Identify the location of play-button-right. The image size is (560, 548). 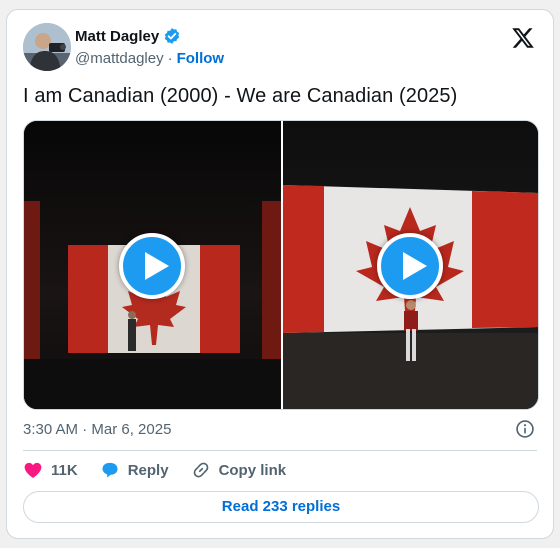
(410, 266).